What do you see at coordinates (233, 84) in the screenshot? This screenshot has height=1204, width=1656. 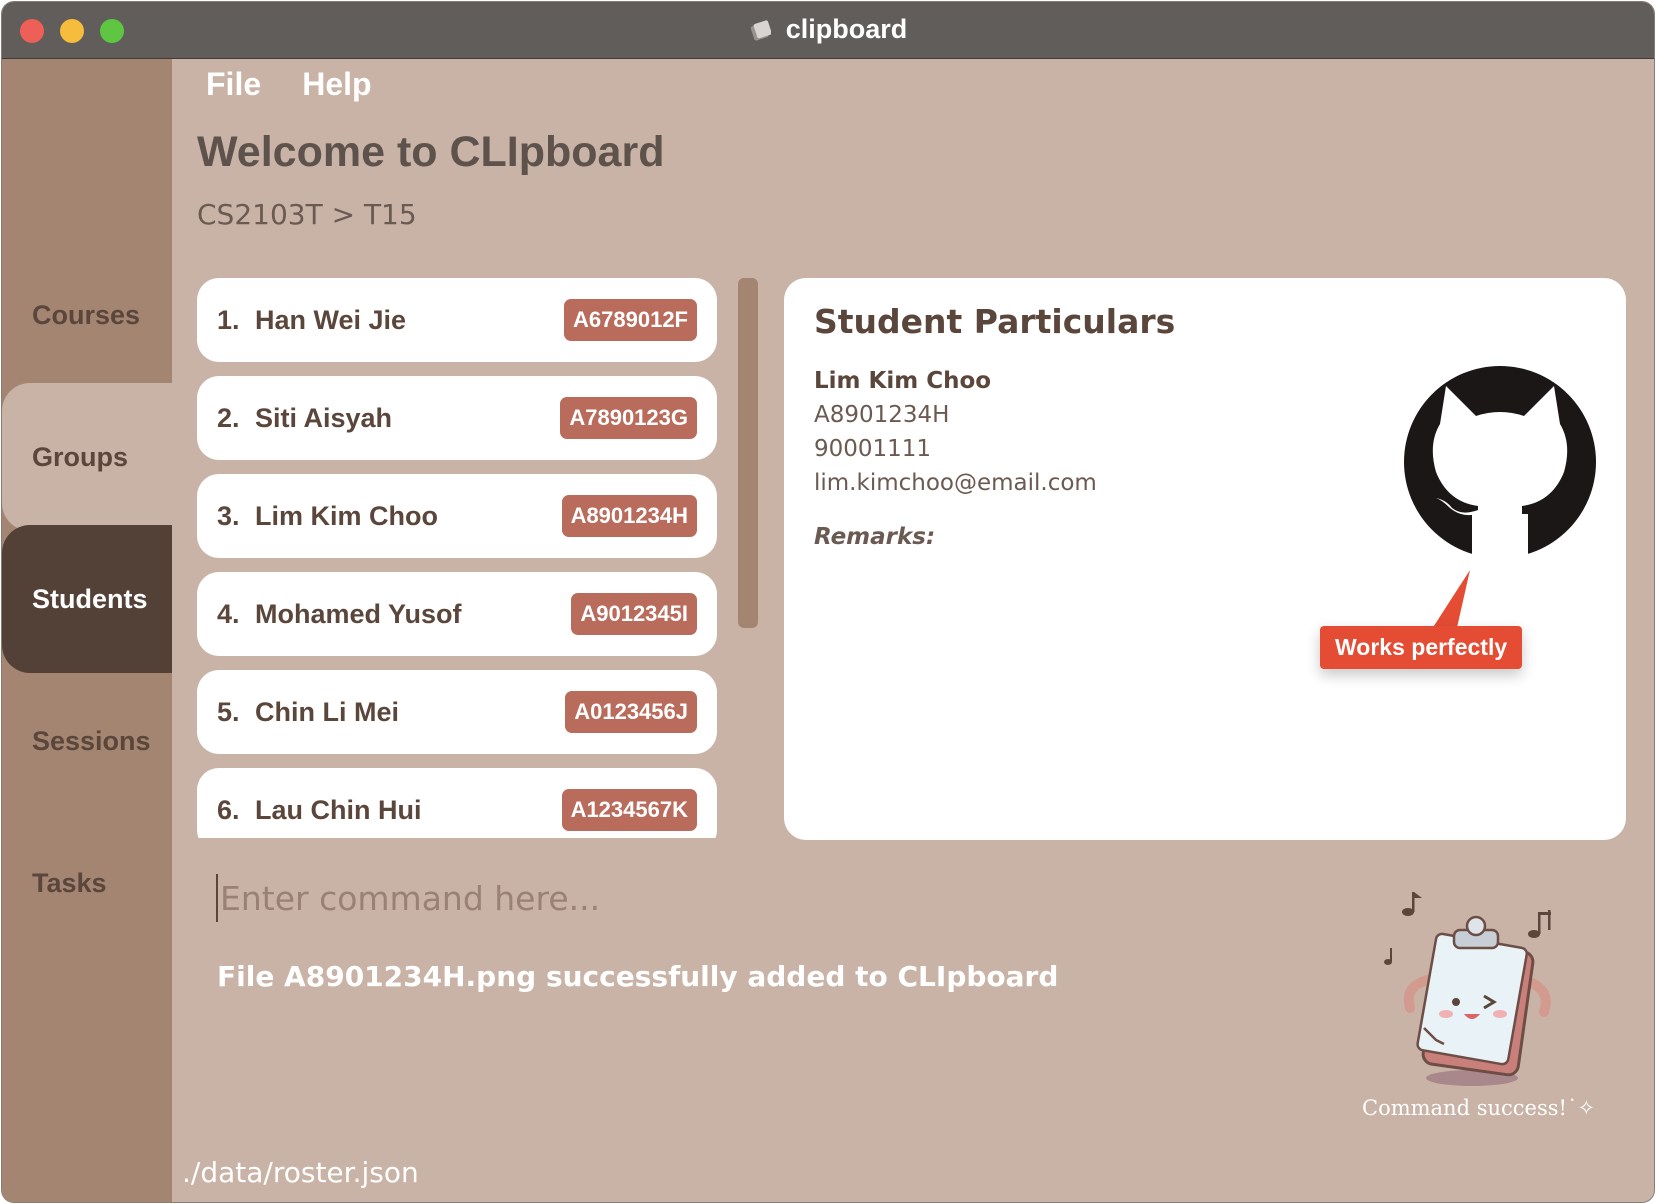 I see `menu-file: File` at bounding box center [233, 84].